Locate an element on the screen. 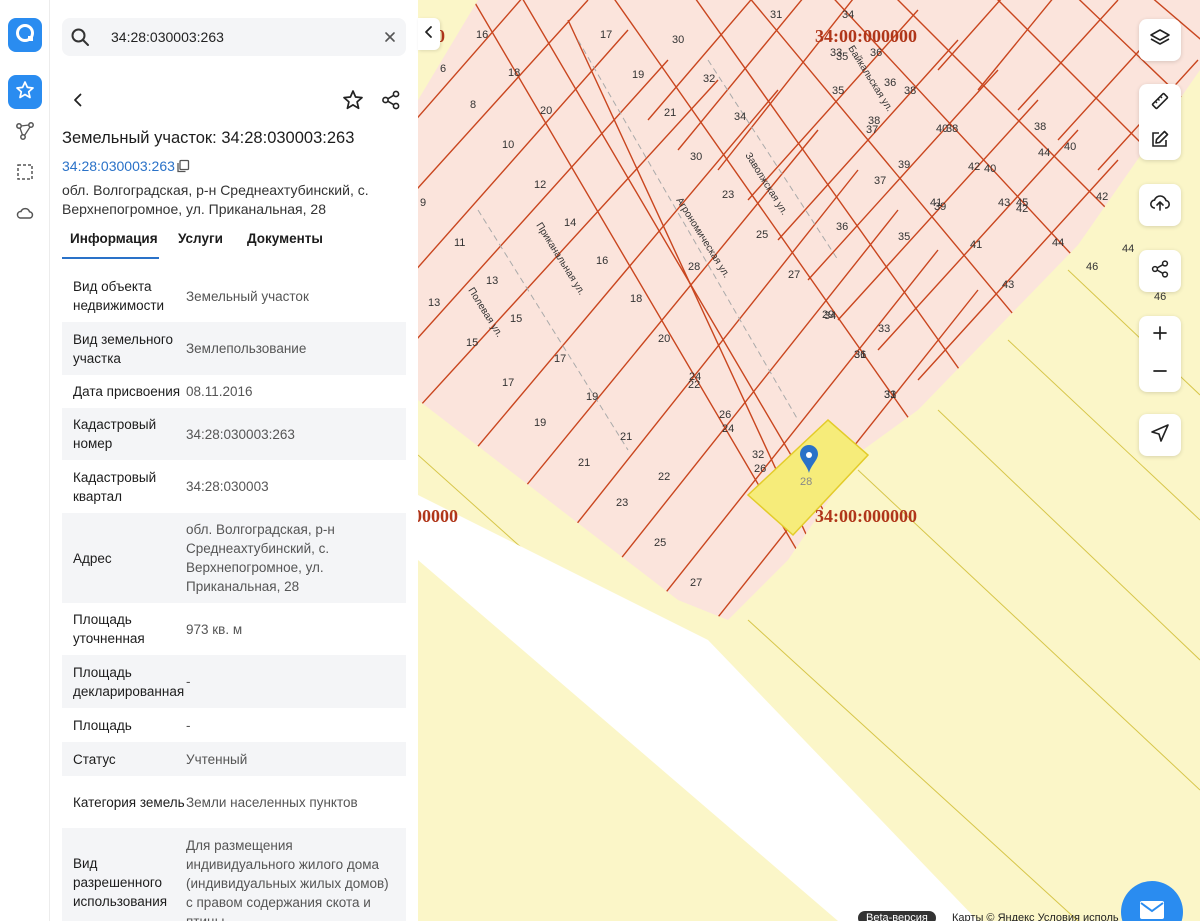 Image resolution: width=1200 pixels, height=921 pixels. info-value: Учтенный is located at coordinates (217, 759).